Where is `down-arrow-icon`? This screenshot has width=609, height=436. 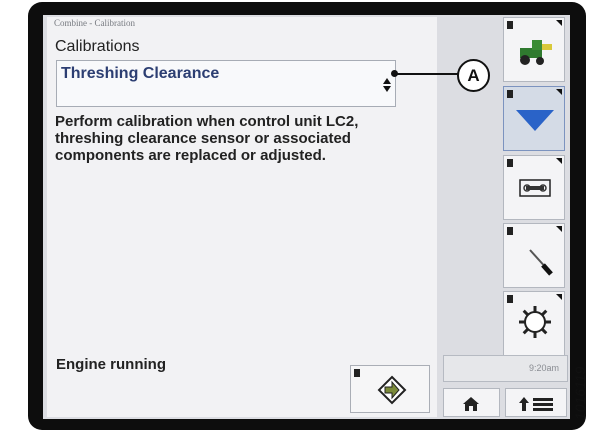
down-arrow-icon is located at coordinates (535, 120).